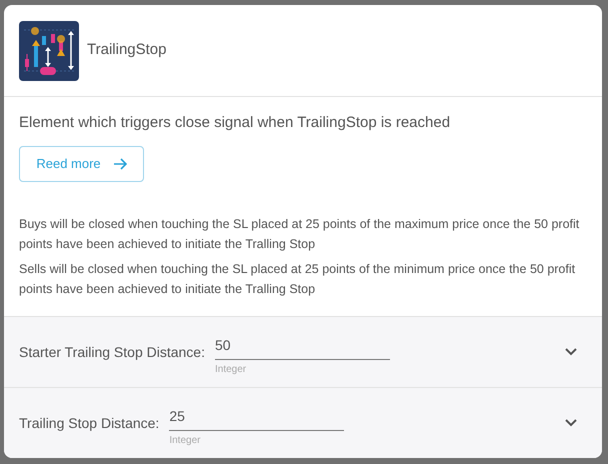 The width and height of the screenshot is (608, 464). Describe the element at coordinates (297, 279) in the screenshot. I see `rule-paragraph: Sells will be closed when touching the SL placed at 25 points of the minimum price once the 50 profit points have been achieved to initiate the Tralling Stop` at that location.